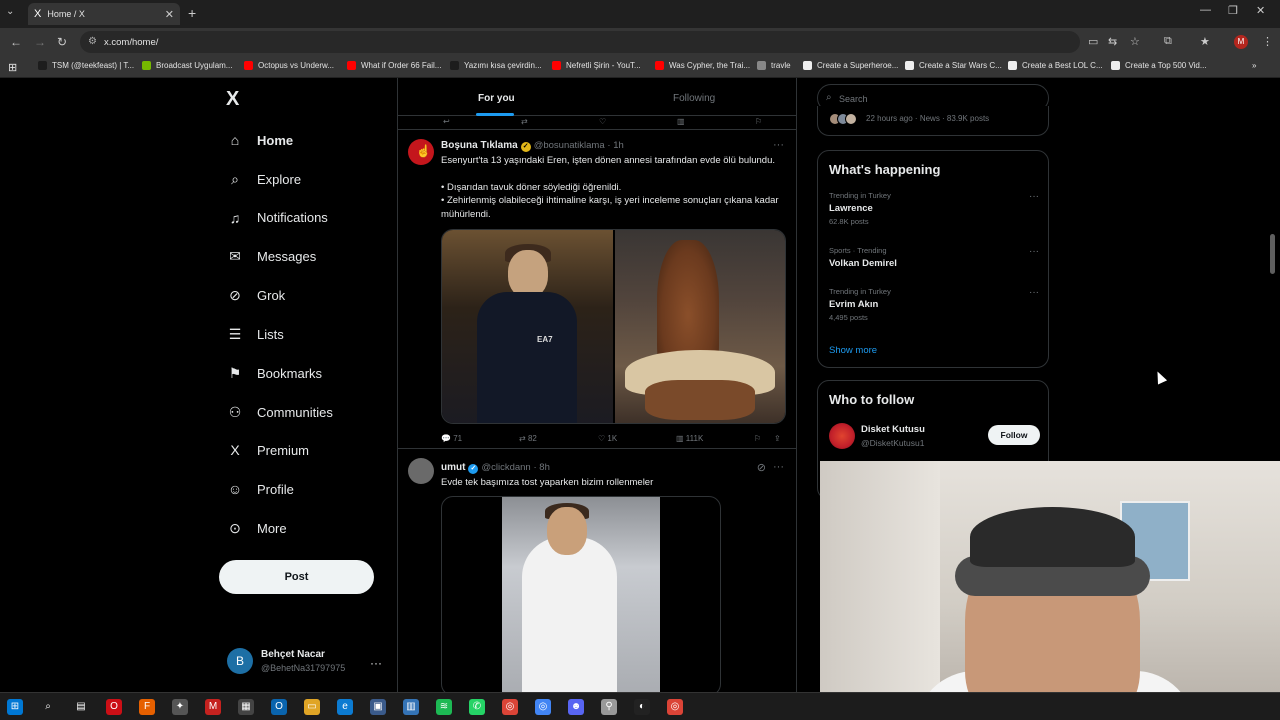 The width and height of the screenshot is (1280, 720). I want to click on cast-icon: ▭, so click(1093, 41).